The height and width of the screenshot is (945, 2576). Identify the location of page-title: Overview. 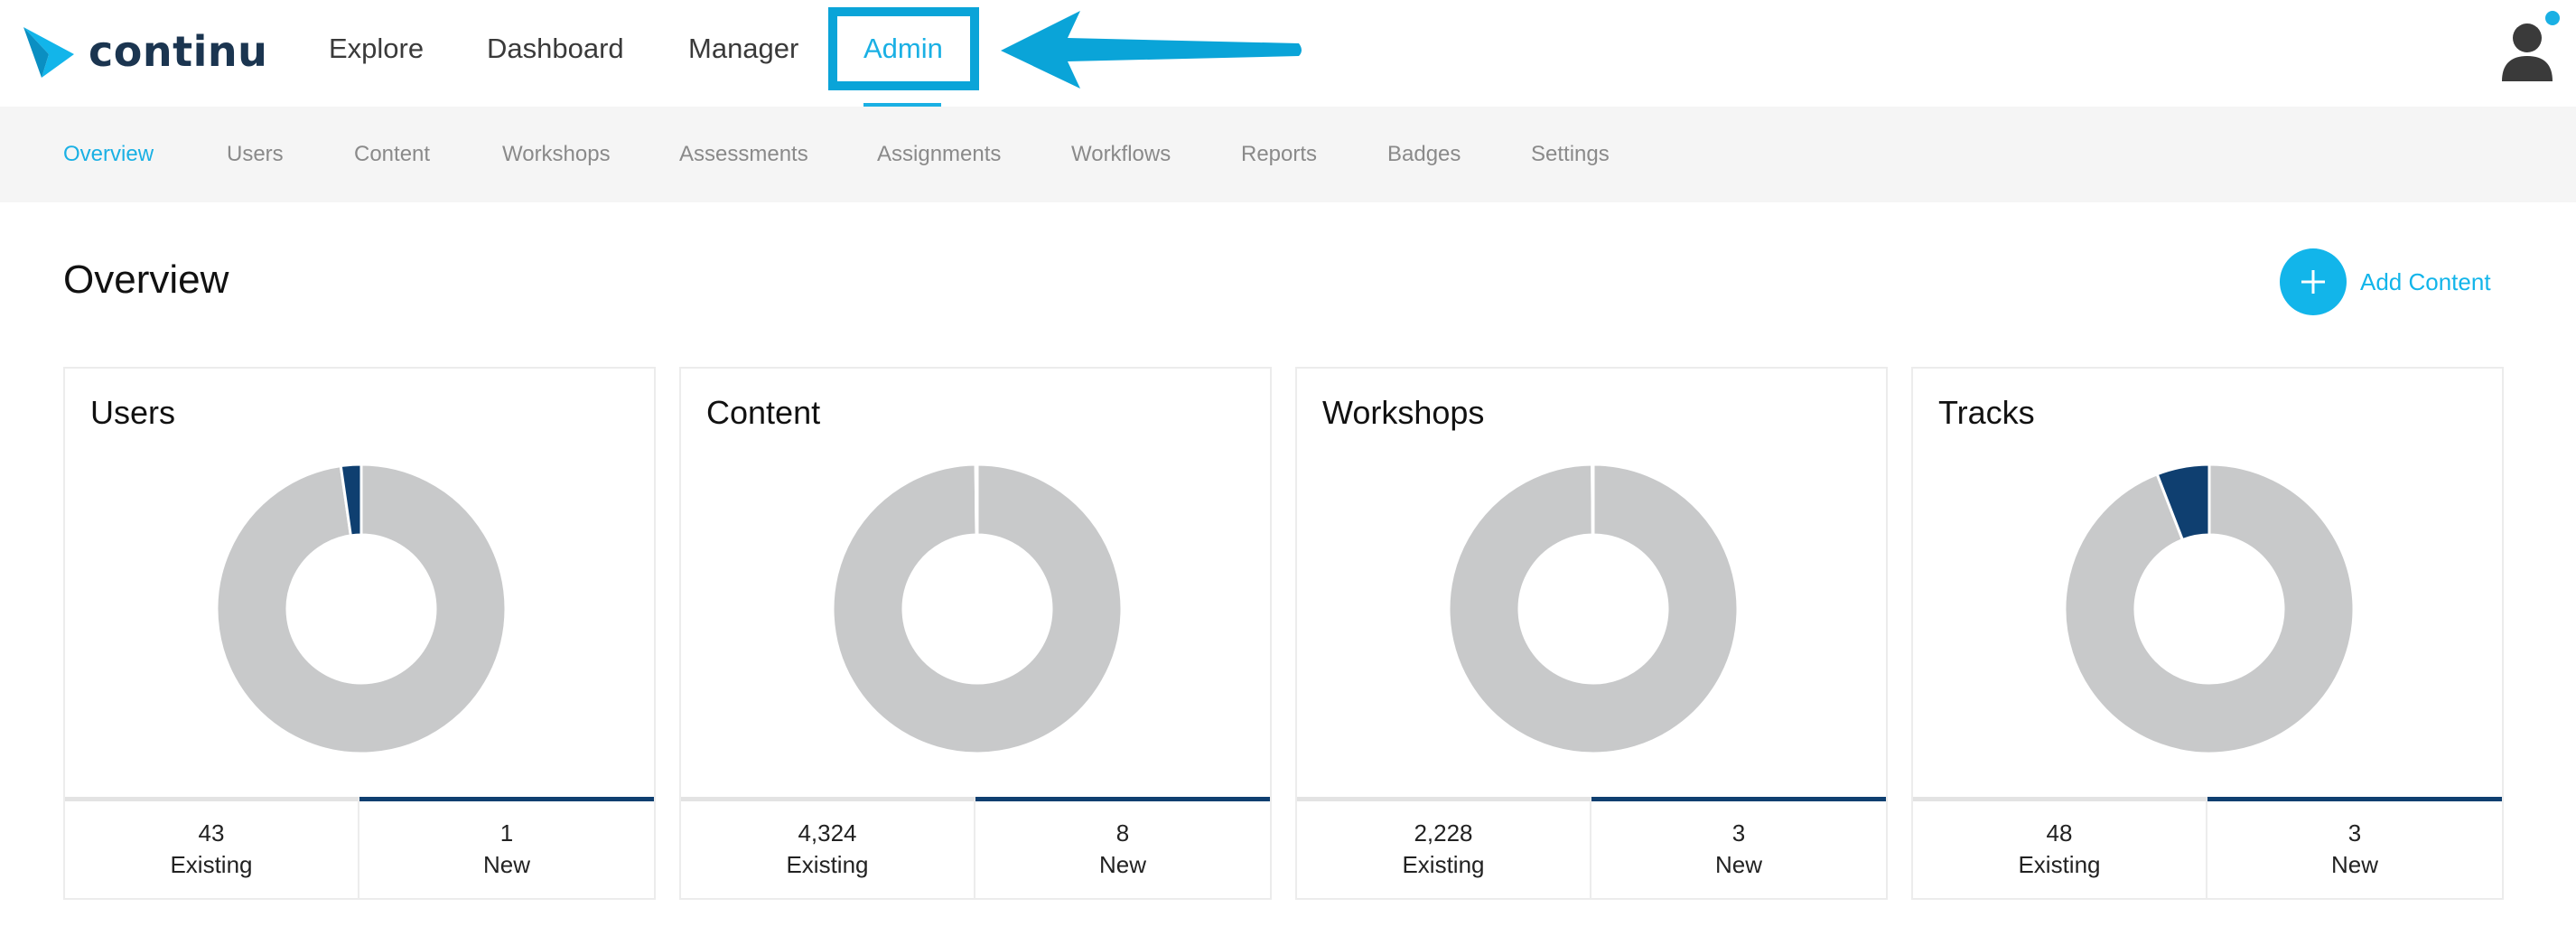
(146, 279).